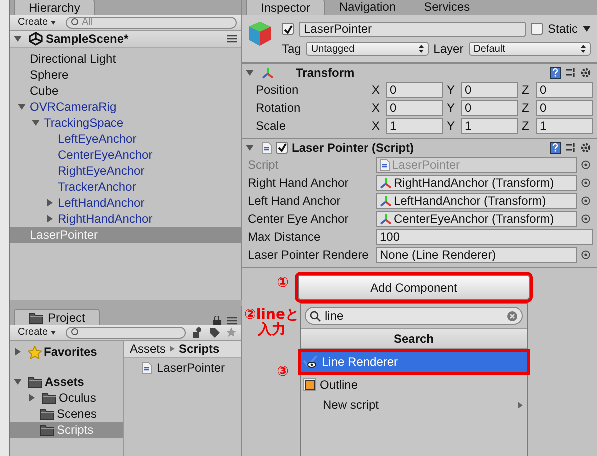 The height and width of the screenshot is (456, 597). Describe the element at coordinates (536, 29) in the screenshot. I see `static-checkbox` at that location.